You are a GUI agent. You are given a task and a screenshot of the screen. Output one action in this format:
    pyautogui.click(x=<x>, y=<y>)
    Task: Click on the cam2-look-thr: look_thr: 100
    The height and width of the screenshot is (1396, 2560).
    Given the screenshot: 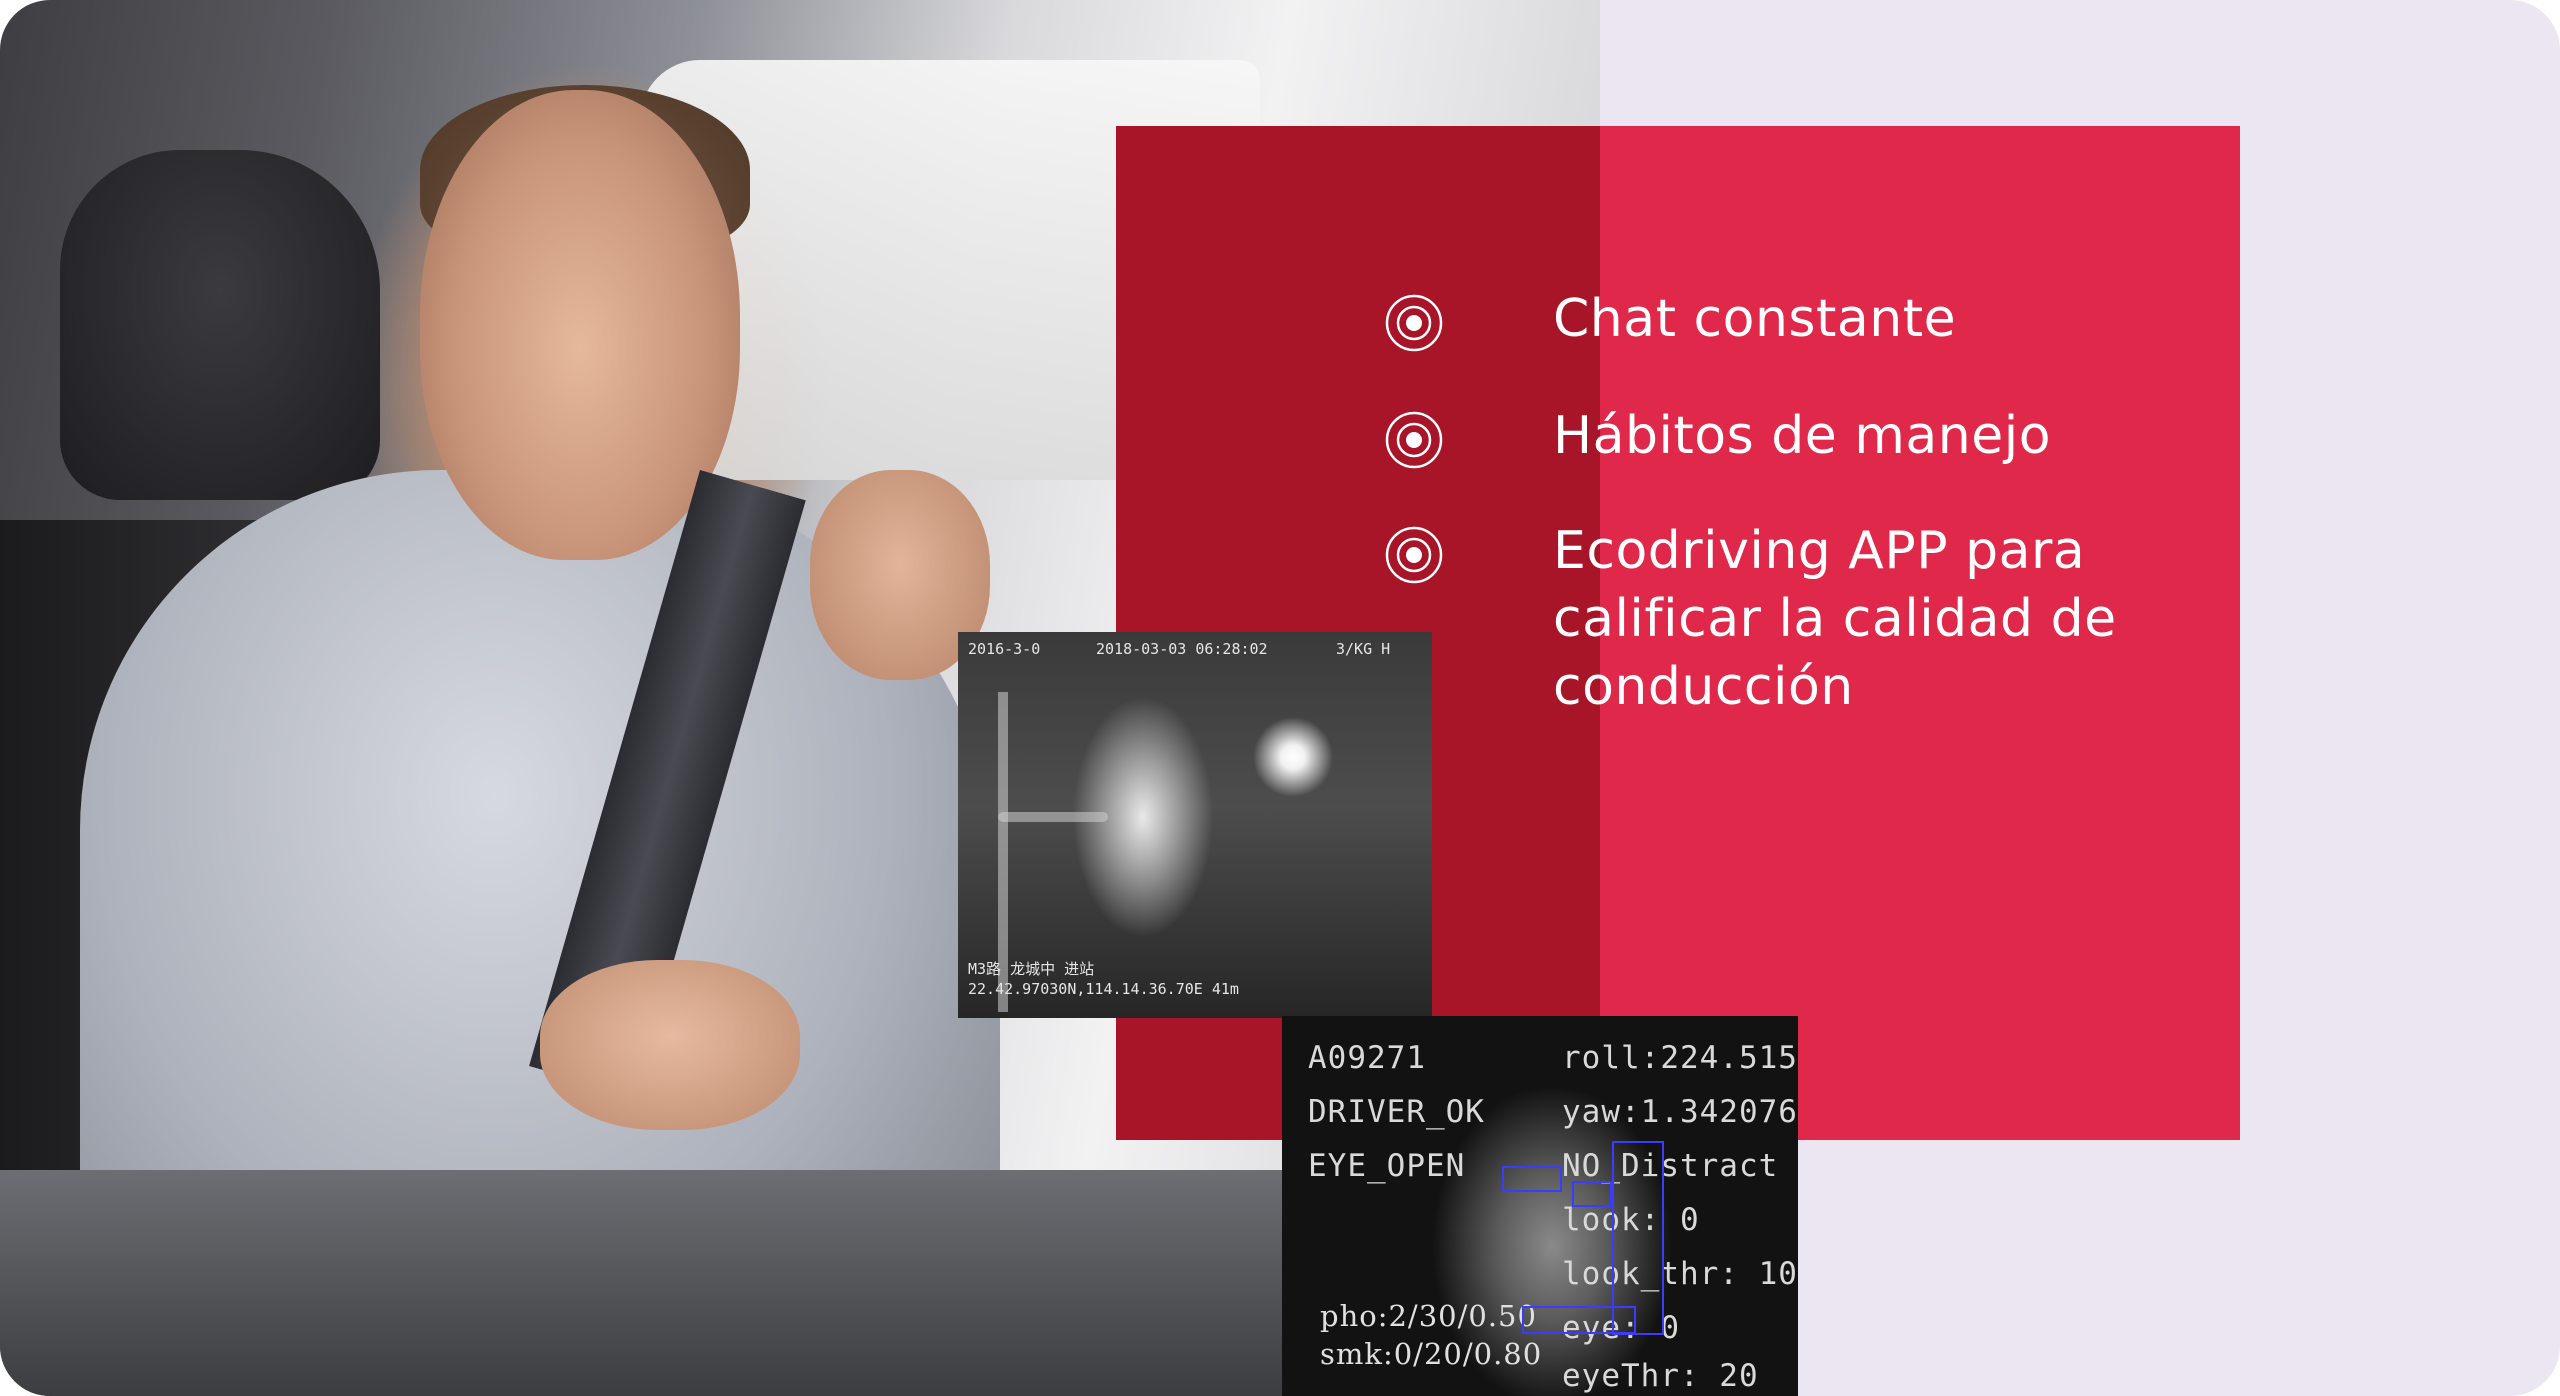 What is the action you would take?
    pyautogui.click(x=1680, y=1274)
    